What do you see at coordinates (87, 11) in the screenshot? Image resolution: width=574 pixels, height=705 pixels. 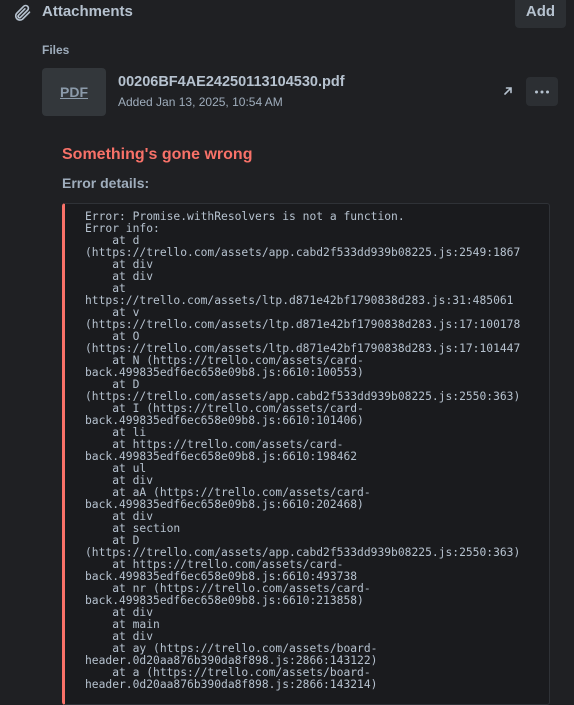 I see `attachments-title: Attachments` at bounding box center [87, 11].